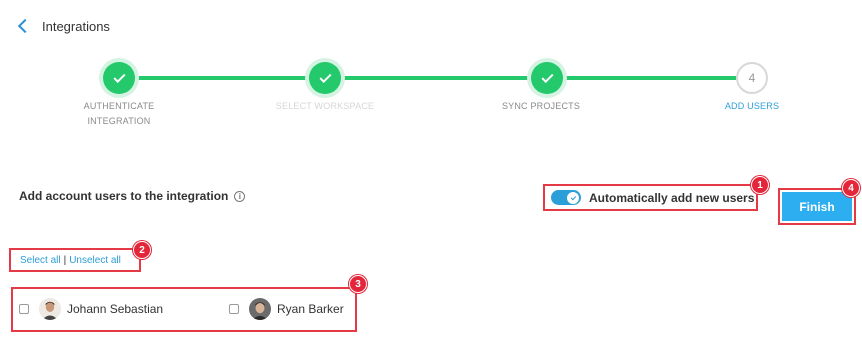 This screenshot has height=341, width=862. I want to click on auto-add-toggle-row: Automatically add new users, so click(650, 197).